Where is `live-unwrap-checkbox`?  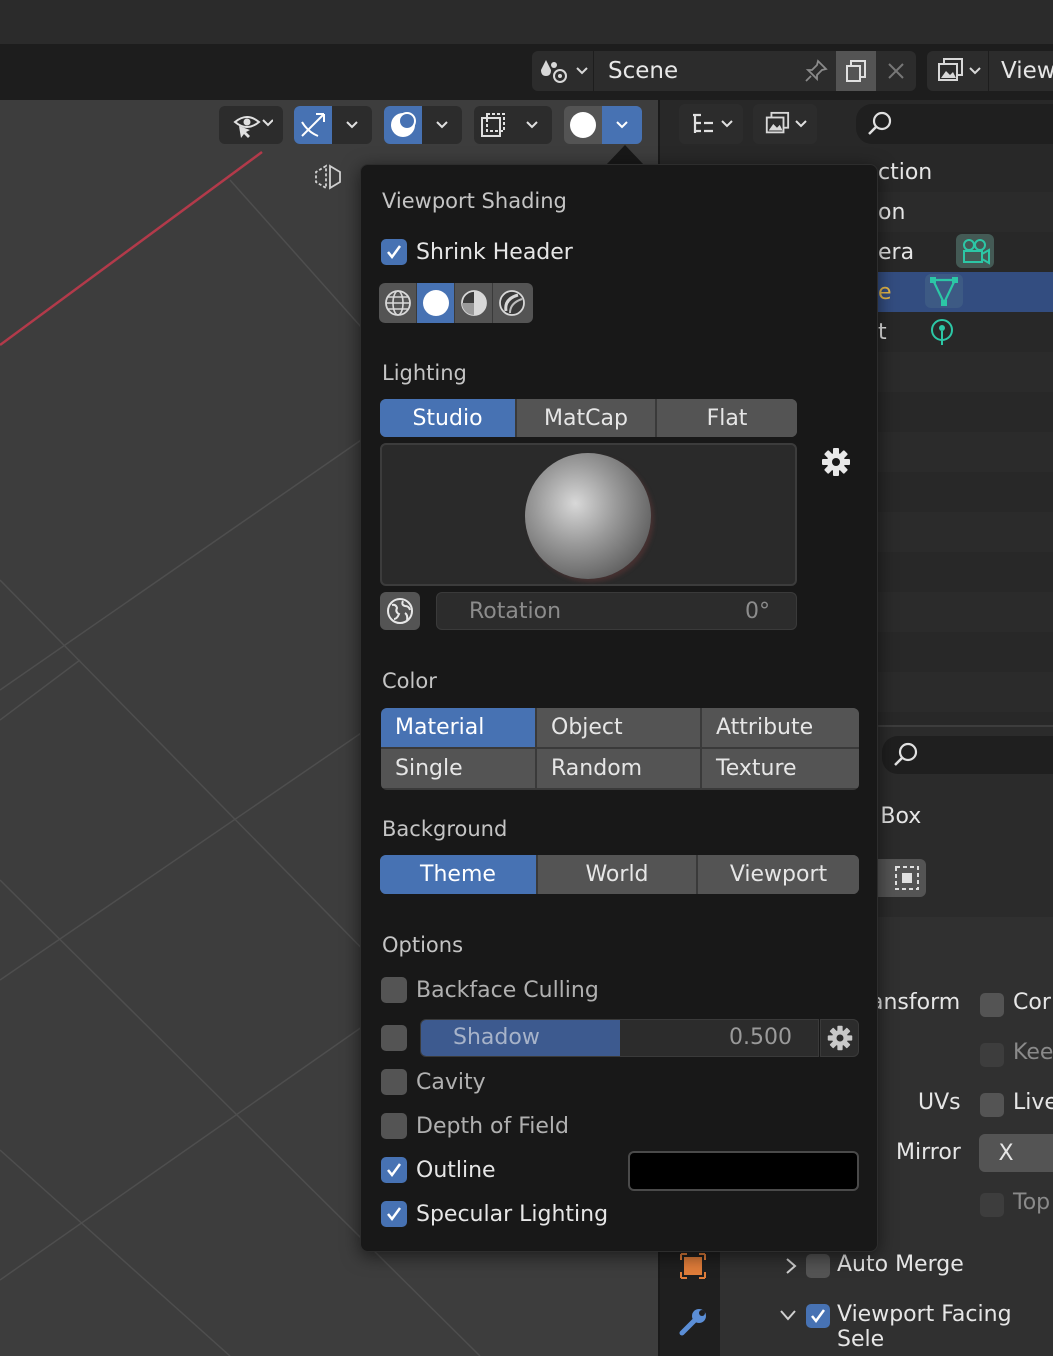
live-unwrap-checkbox is located at coordinates (992, 1105).